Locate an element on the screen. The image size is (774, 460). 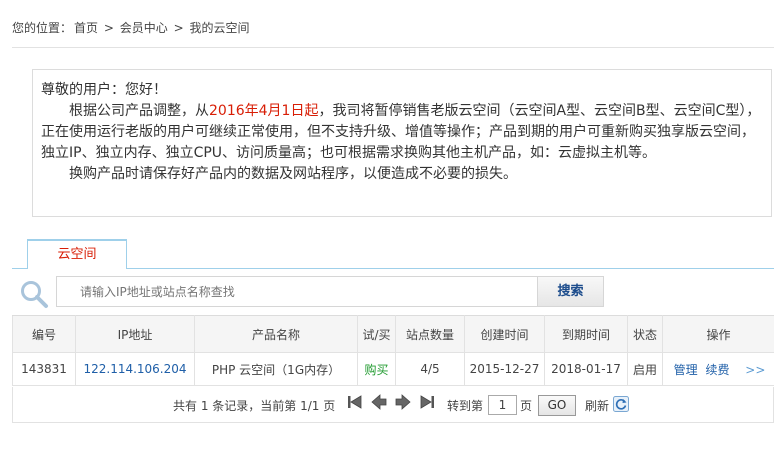
pagination: 共有 1 条记录，当前第 1/1 页 转到第 1 页 GO 刷新 is located at coordinates (393, 405).